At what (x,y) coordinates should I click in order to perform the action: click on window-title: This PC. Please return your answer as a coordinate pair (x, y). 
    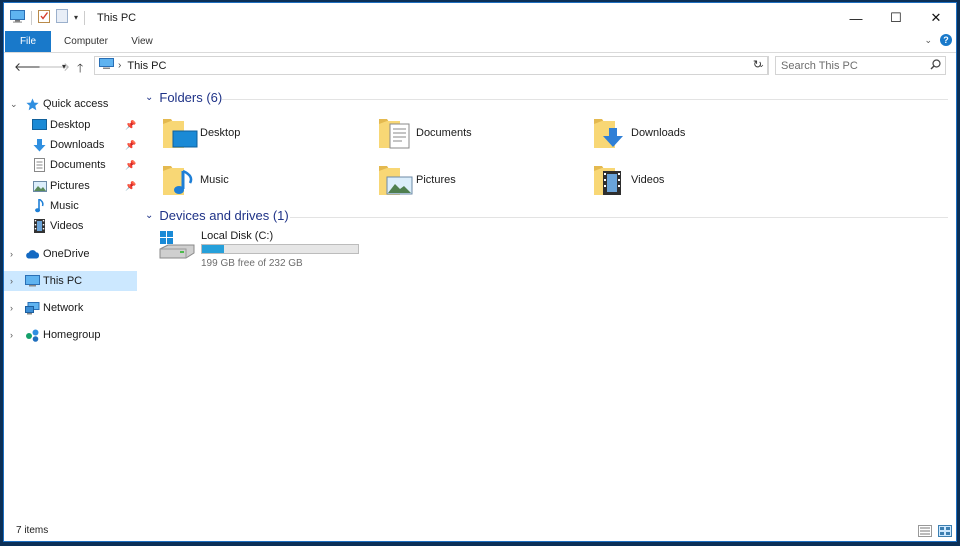
    Looking at the image, I should click on (117, 18).